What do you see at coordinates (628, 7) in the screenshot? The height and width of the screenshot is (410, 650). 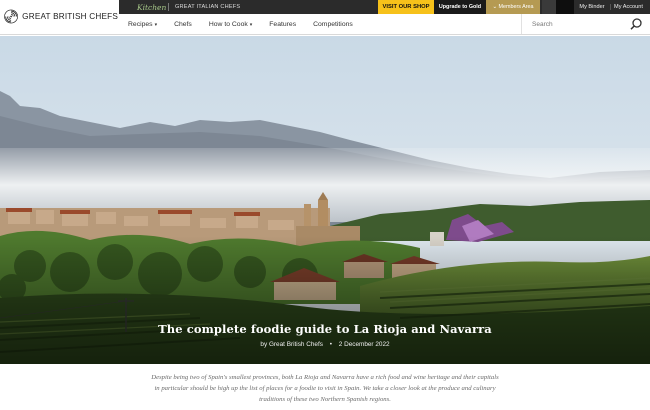 I see `my-account-link: My Account` at bounding box center [628, 7].